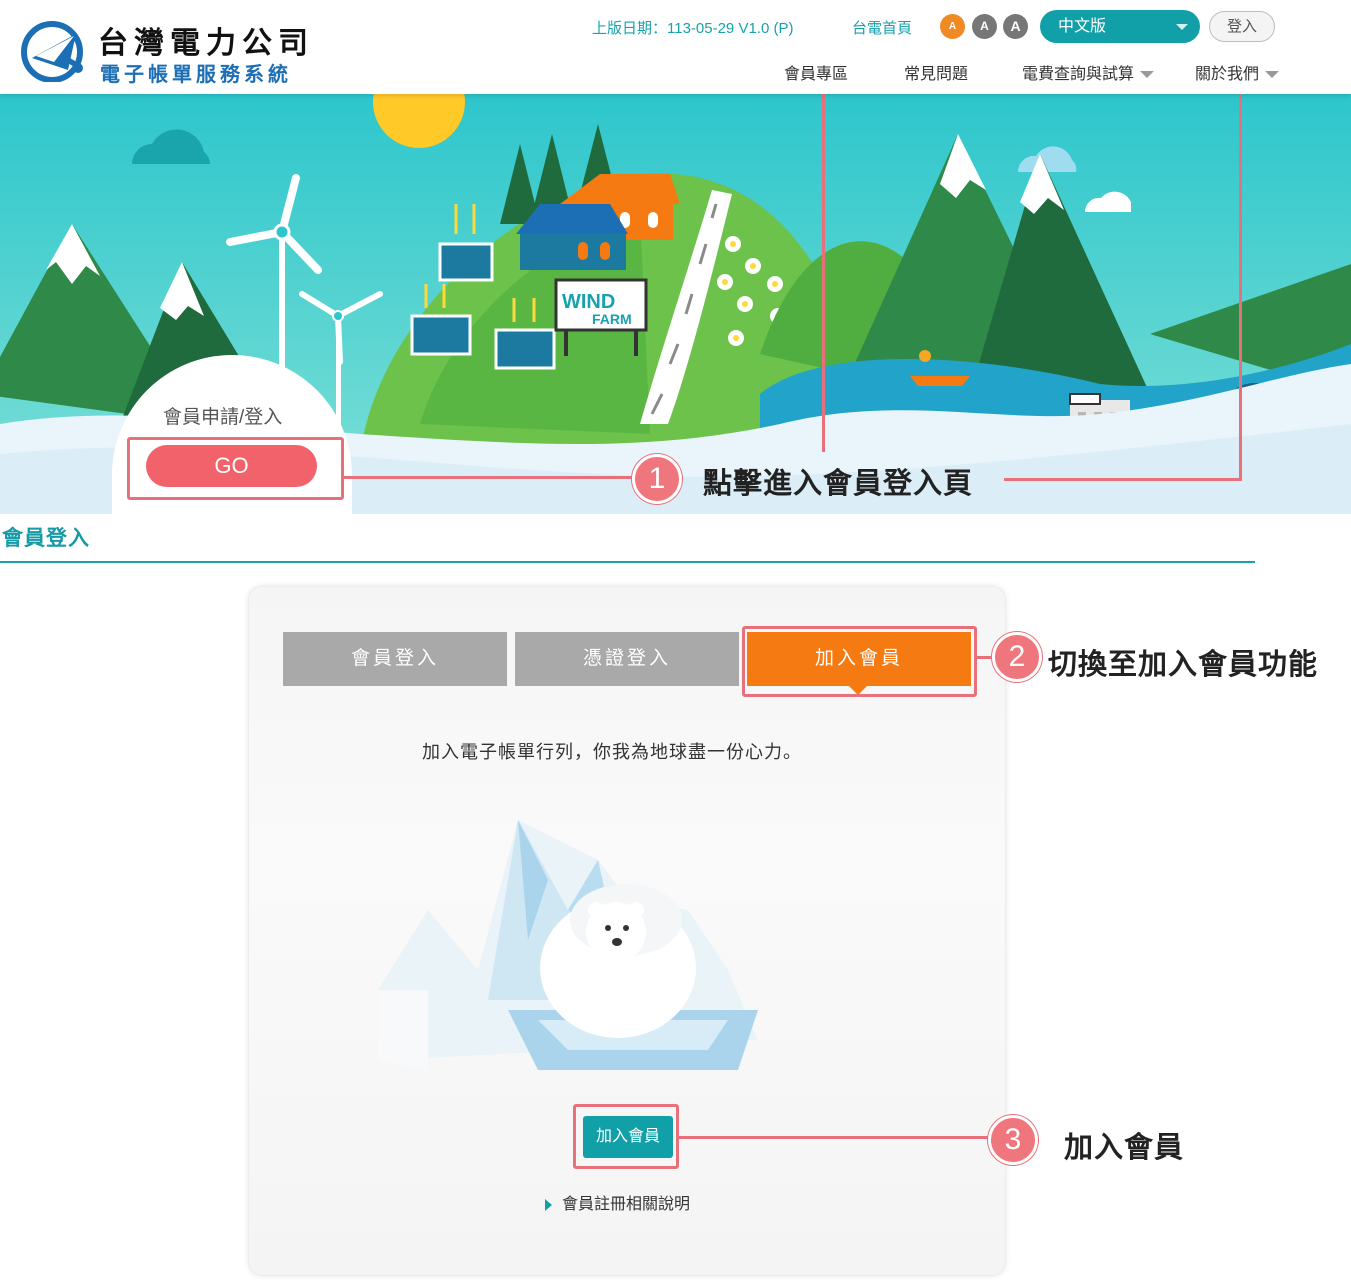  Describe the element at coordinates (1227, 74) in the screenshot. I see `nav-about-us-label: 關於我們` at that location.